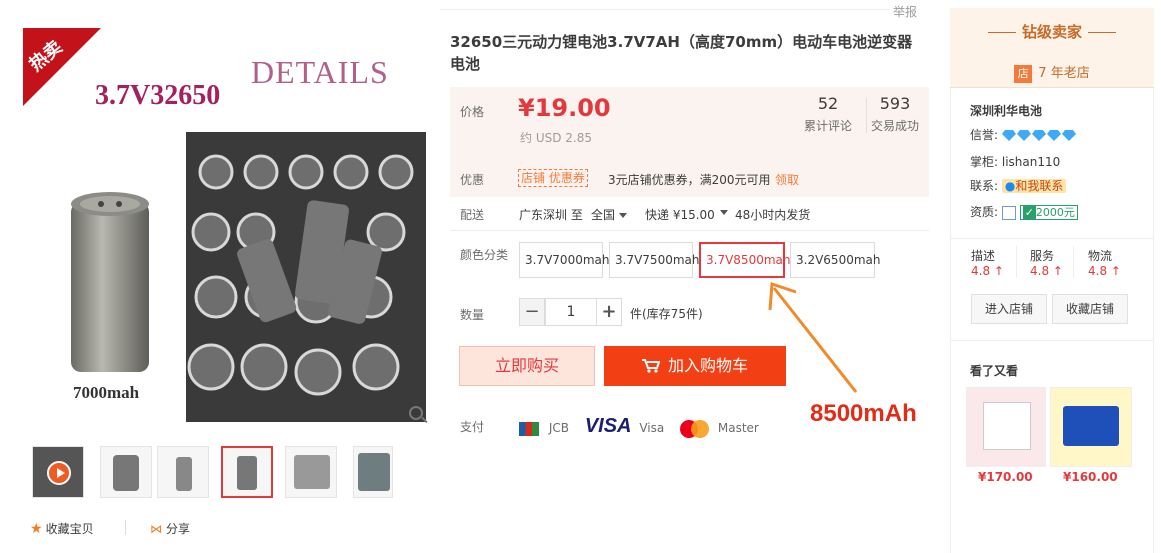 This screenshot has height=553, width=1161. I want to click on favorite-store-button: 收藏店铺, so click(1090, 309).